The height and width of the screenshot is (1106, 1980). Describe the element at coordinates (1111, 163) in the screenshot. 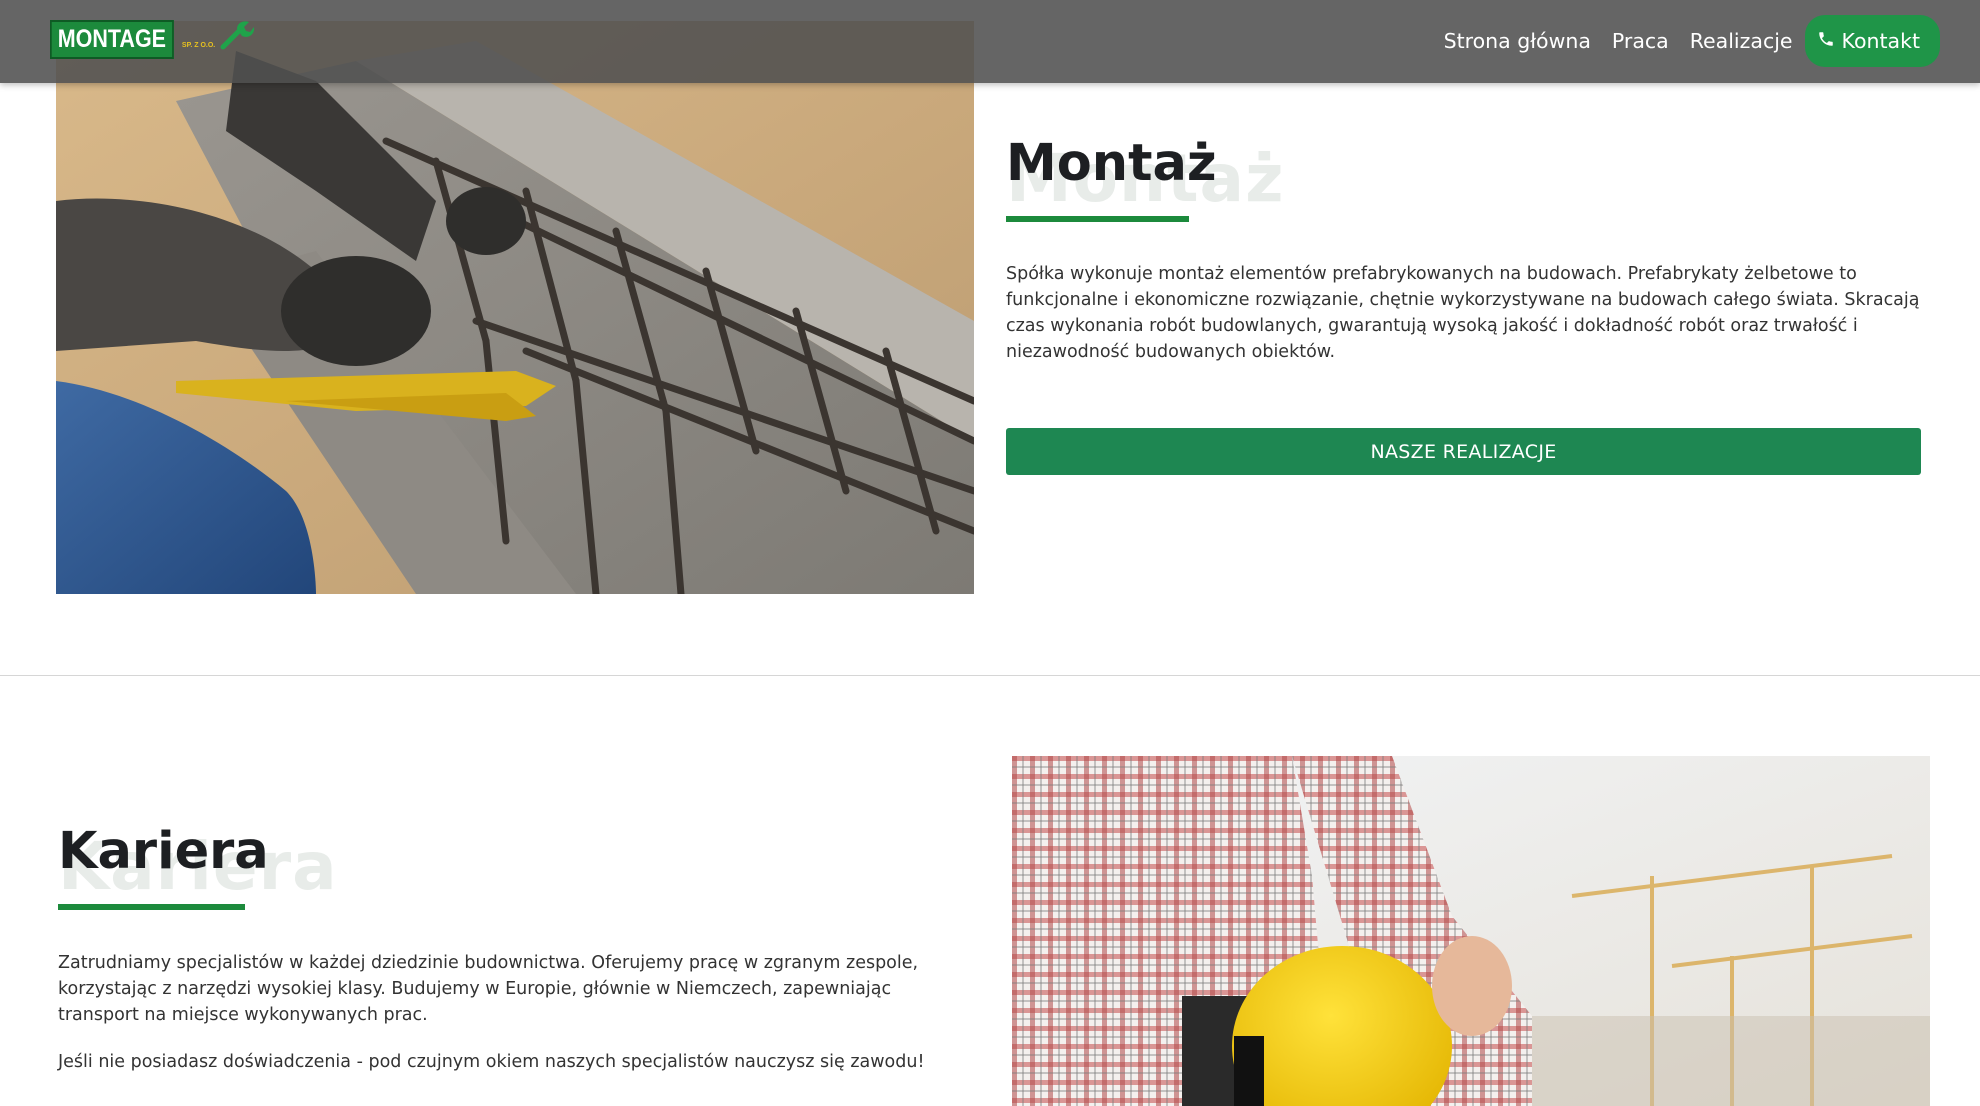

I see `montaz-title: Montaż` at that location.